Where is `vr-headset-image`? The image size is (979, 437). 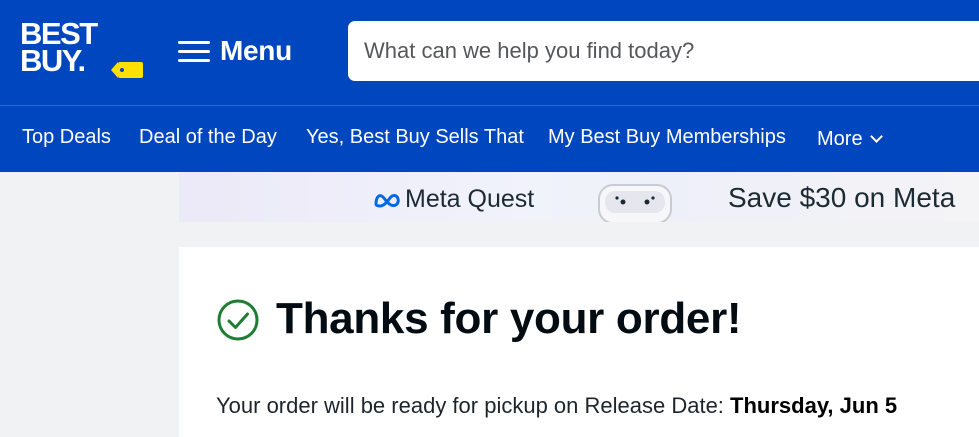 vr-headset-image is located at coordinates (635, 203).